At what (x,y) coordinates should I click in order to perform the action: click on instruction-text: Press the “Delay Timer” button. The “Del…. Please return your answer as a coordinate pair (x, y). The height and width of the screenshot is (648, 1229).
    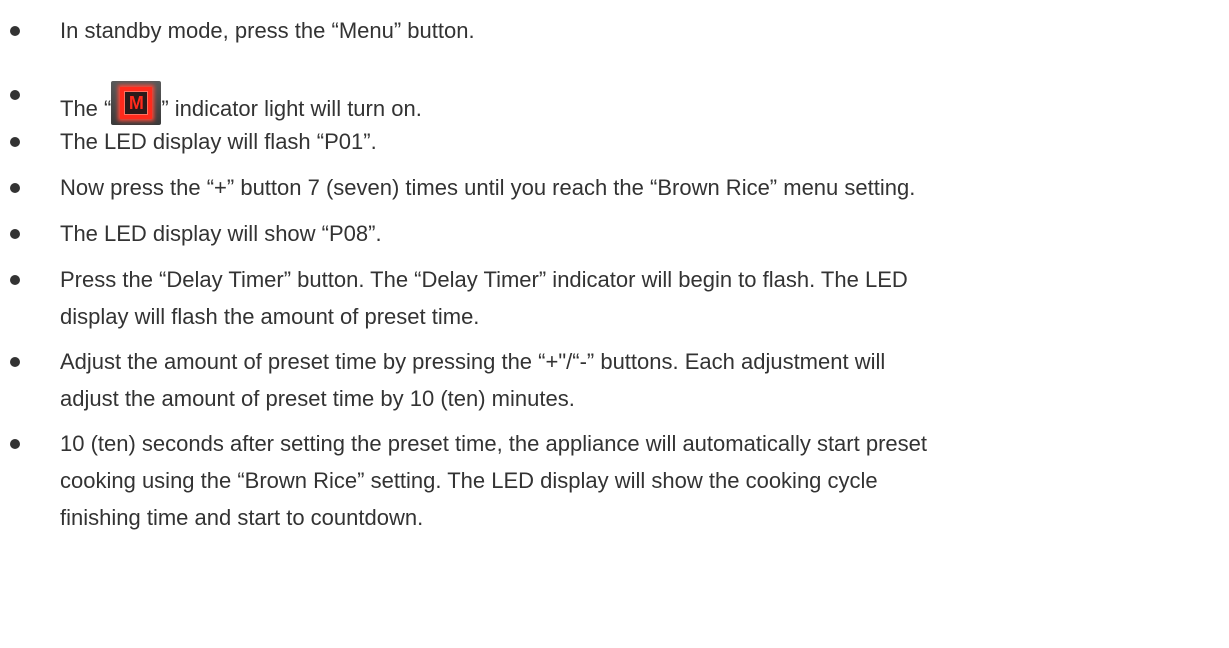
    Looking at the image, I should click on (484, 279).